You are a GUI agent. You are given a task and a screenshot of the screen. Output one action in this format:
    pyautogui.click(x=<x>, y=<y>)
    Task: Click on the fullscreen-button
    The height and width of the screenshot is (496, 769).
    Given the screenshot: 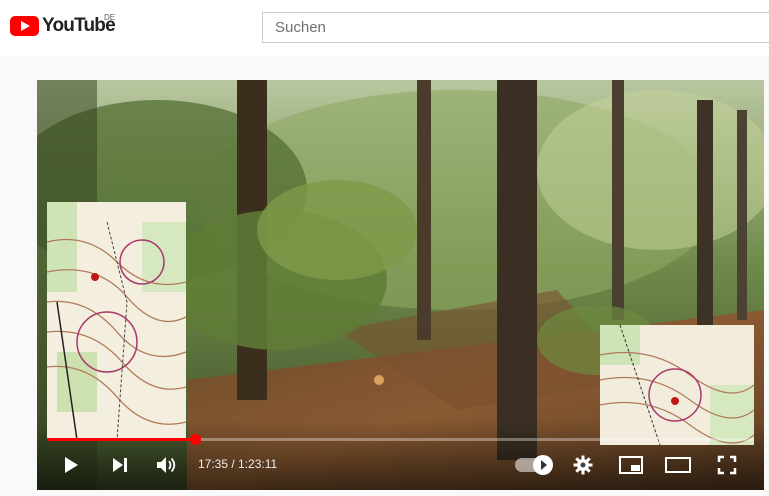 What is the action you would take?
    pyautogui.click(x=727, y=465)
    